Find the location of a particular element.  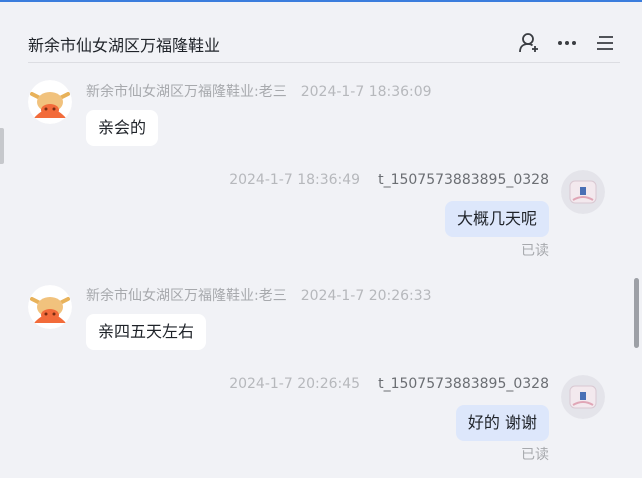

timestamp: 2024-1-7 20:26:45 is located at coordinates (295, 384).